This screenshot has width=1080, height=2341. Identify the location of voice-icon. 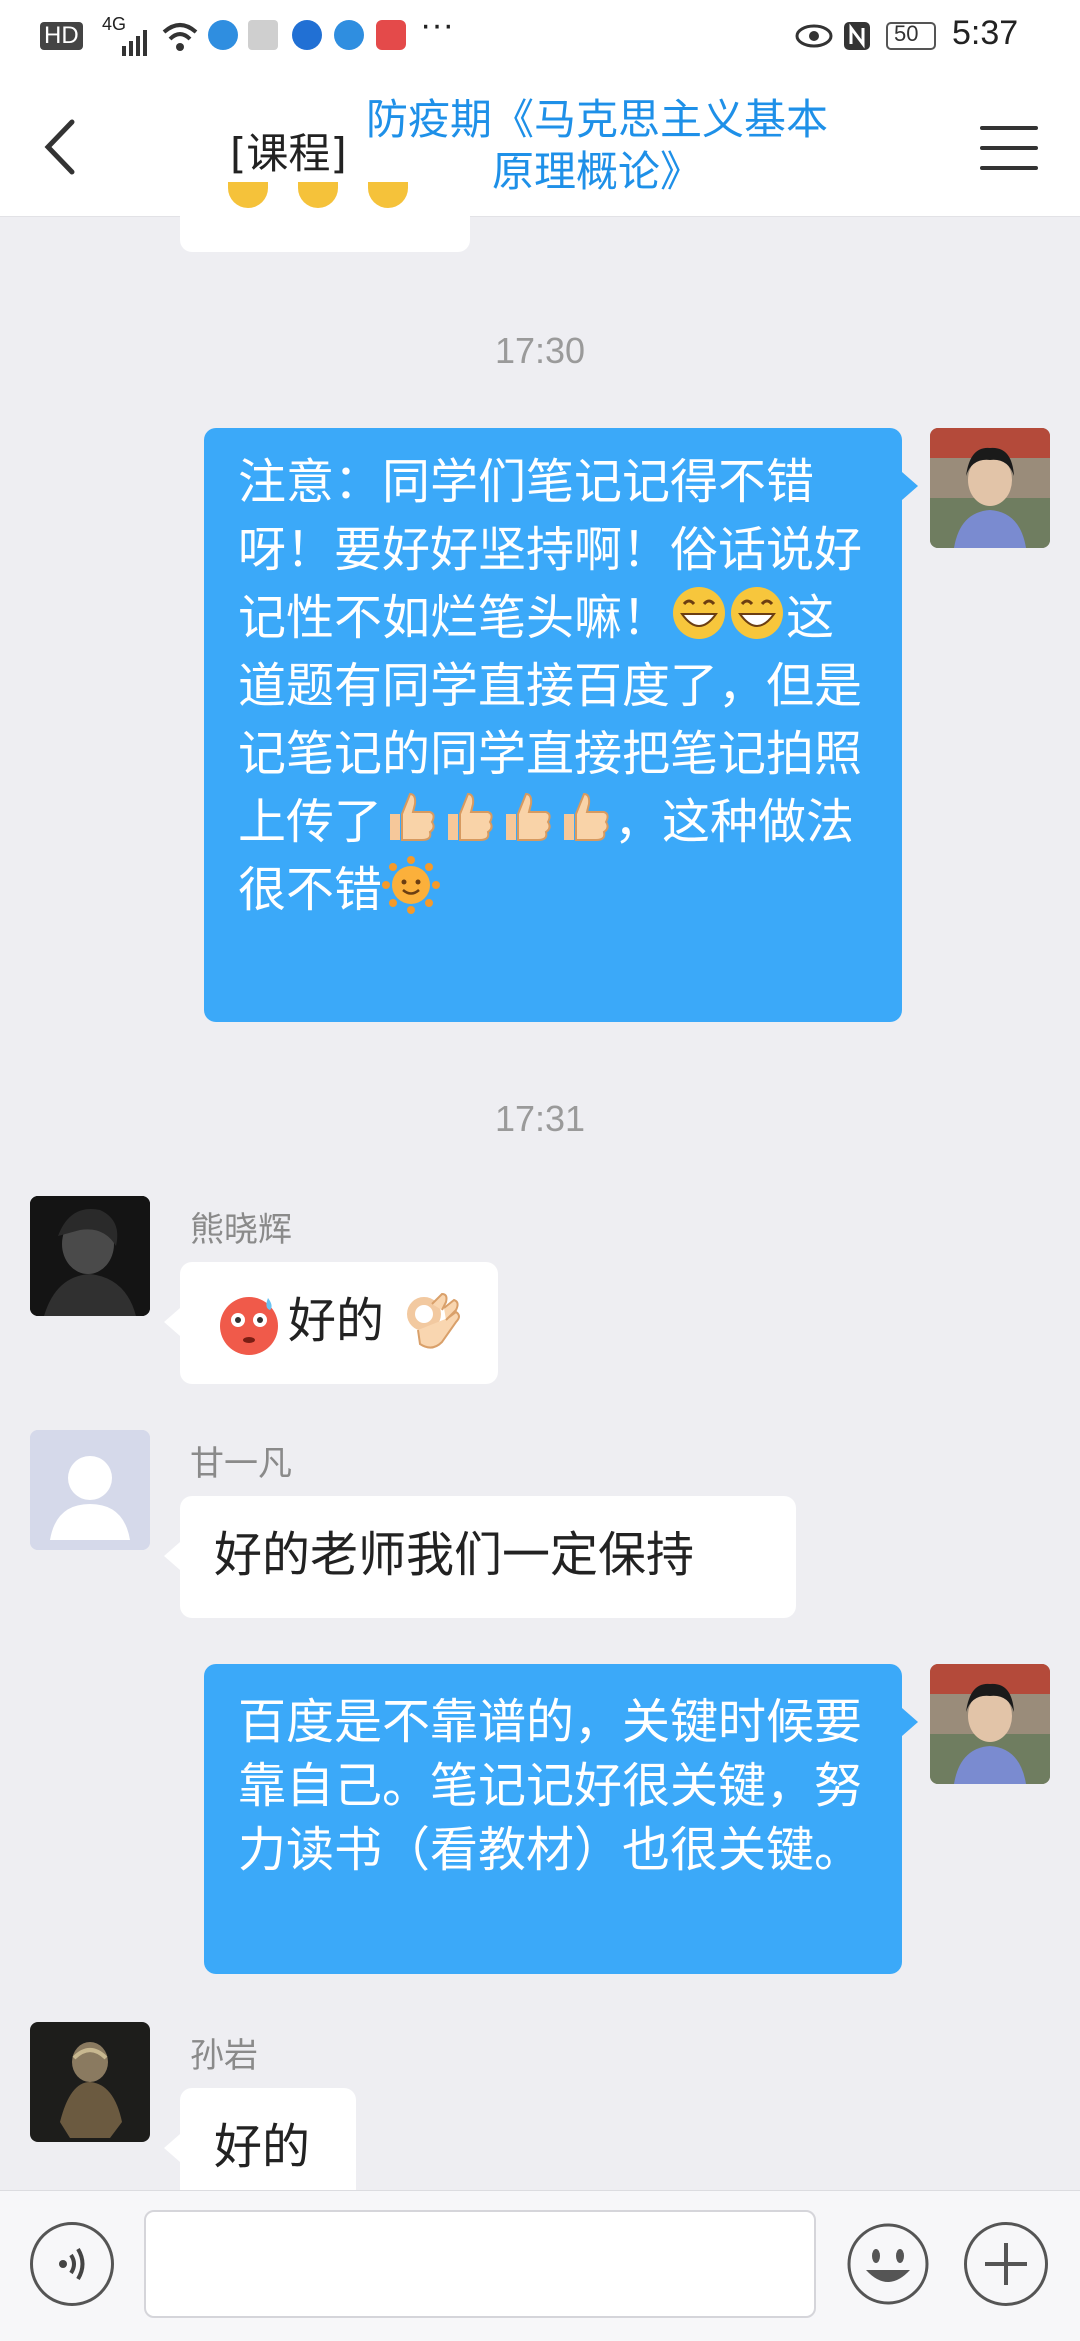
(72, 2264).